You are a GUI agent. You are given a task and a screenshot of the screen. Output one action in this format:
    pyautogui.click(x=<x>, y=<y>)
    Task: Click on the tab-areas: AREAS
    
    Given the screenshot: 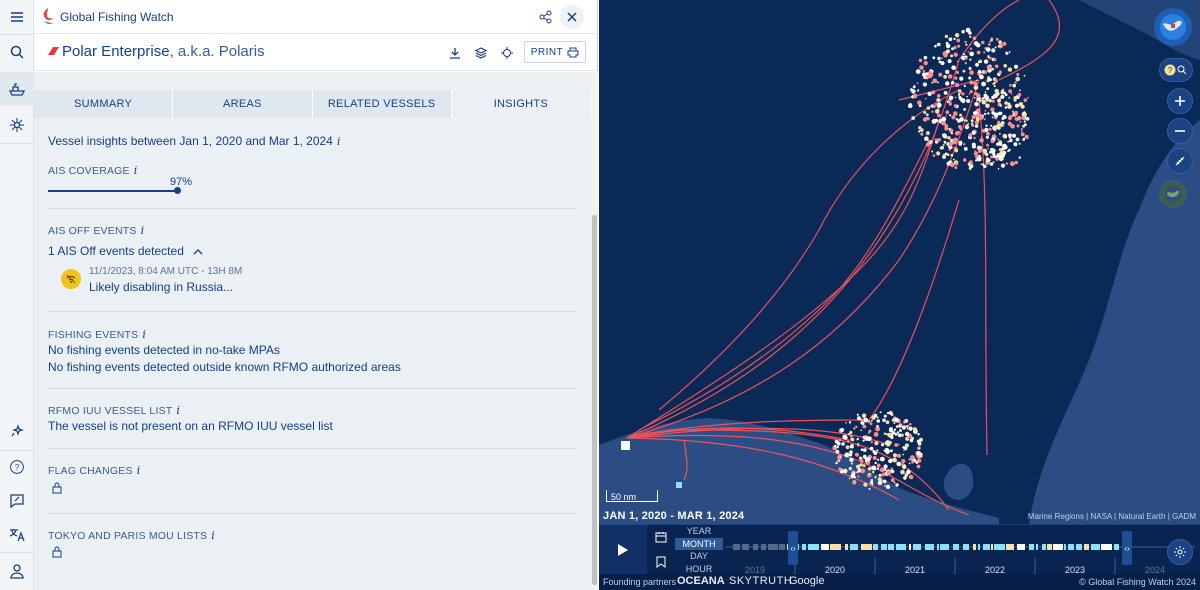 What is the action you would take?
    pyautogui.click(x=243, y=104)
    